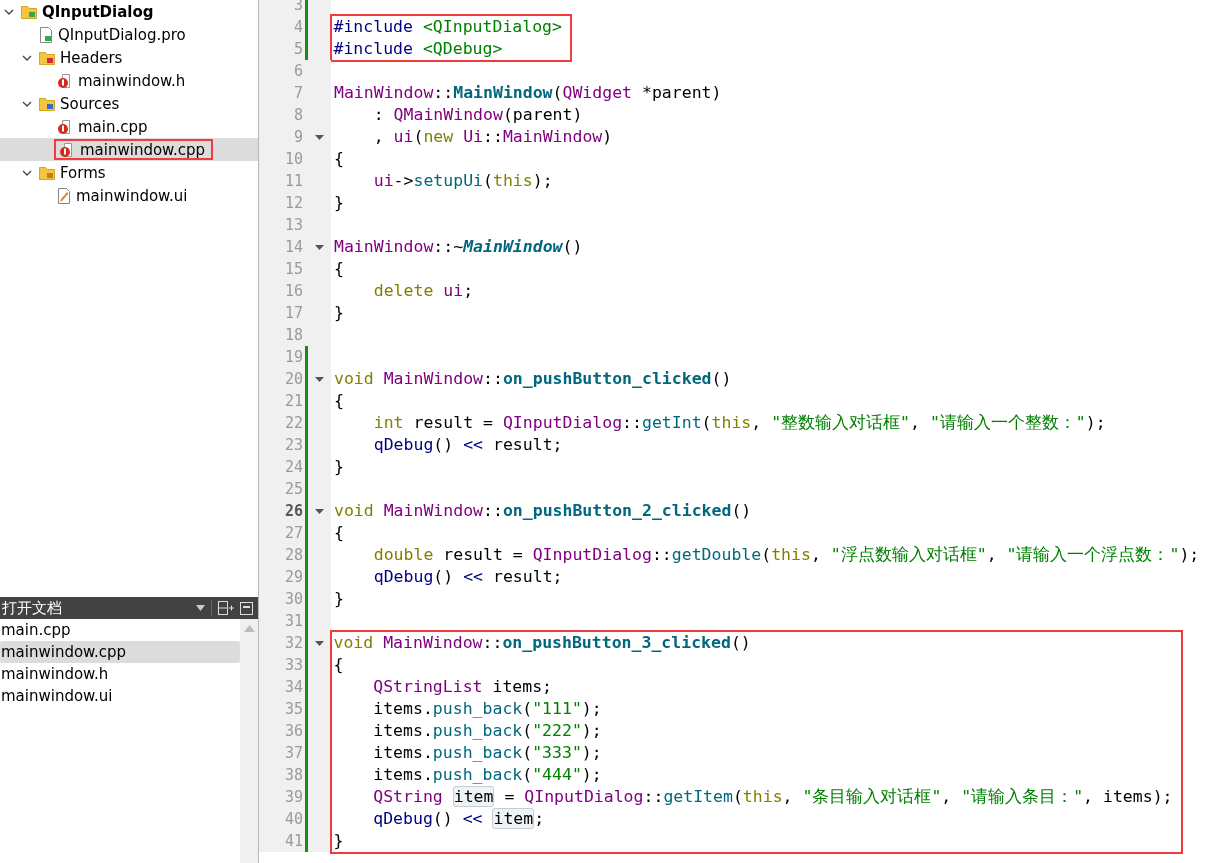 The image size is (1209, 863). I want to click on line-number: 40, so click(293, 819).